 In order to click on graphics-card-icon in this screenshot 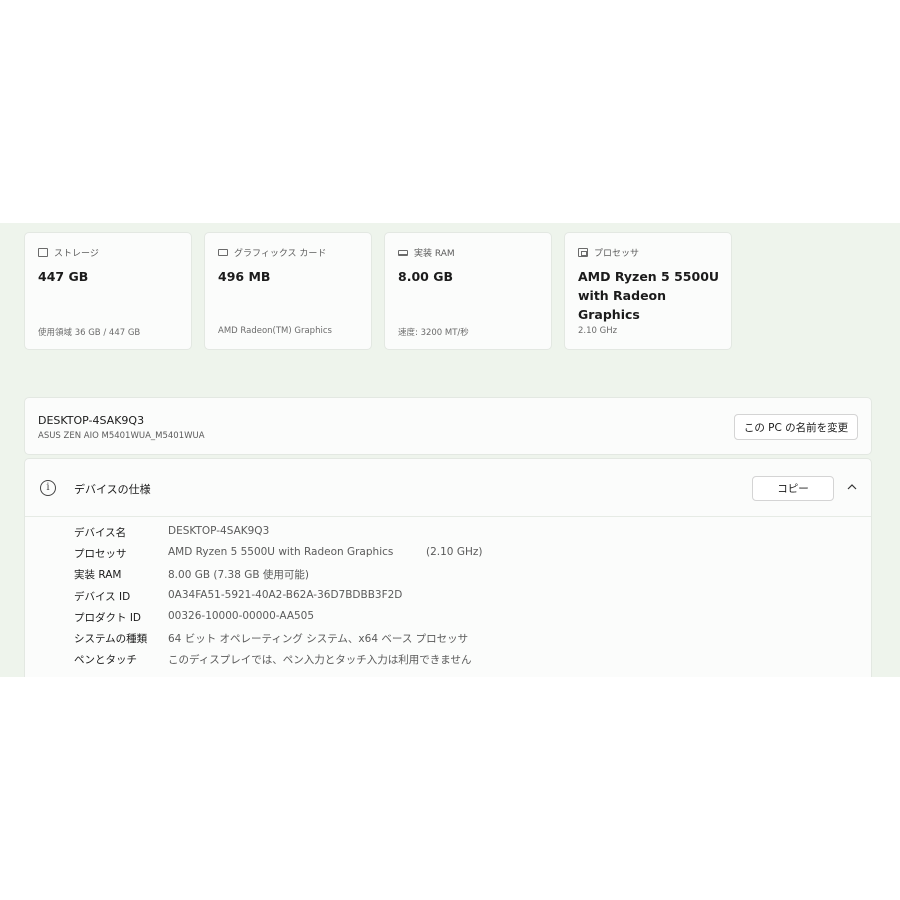, I will do `click(223, 252)`.